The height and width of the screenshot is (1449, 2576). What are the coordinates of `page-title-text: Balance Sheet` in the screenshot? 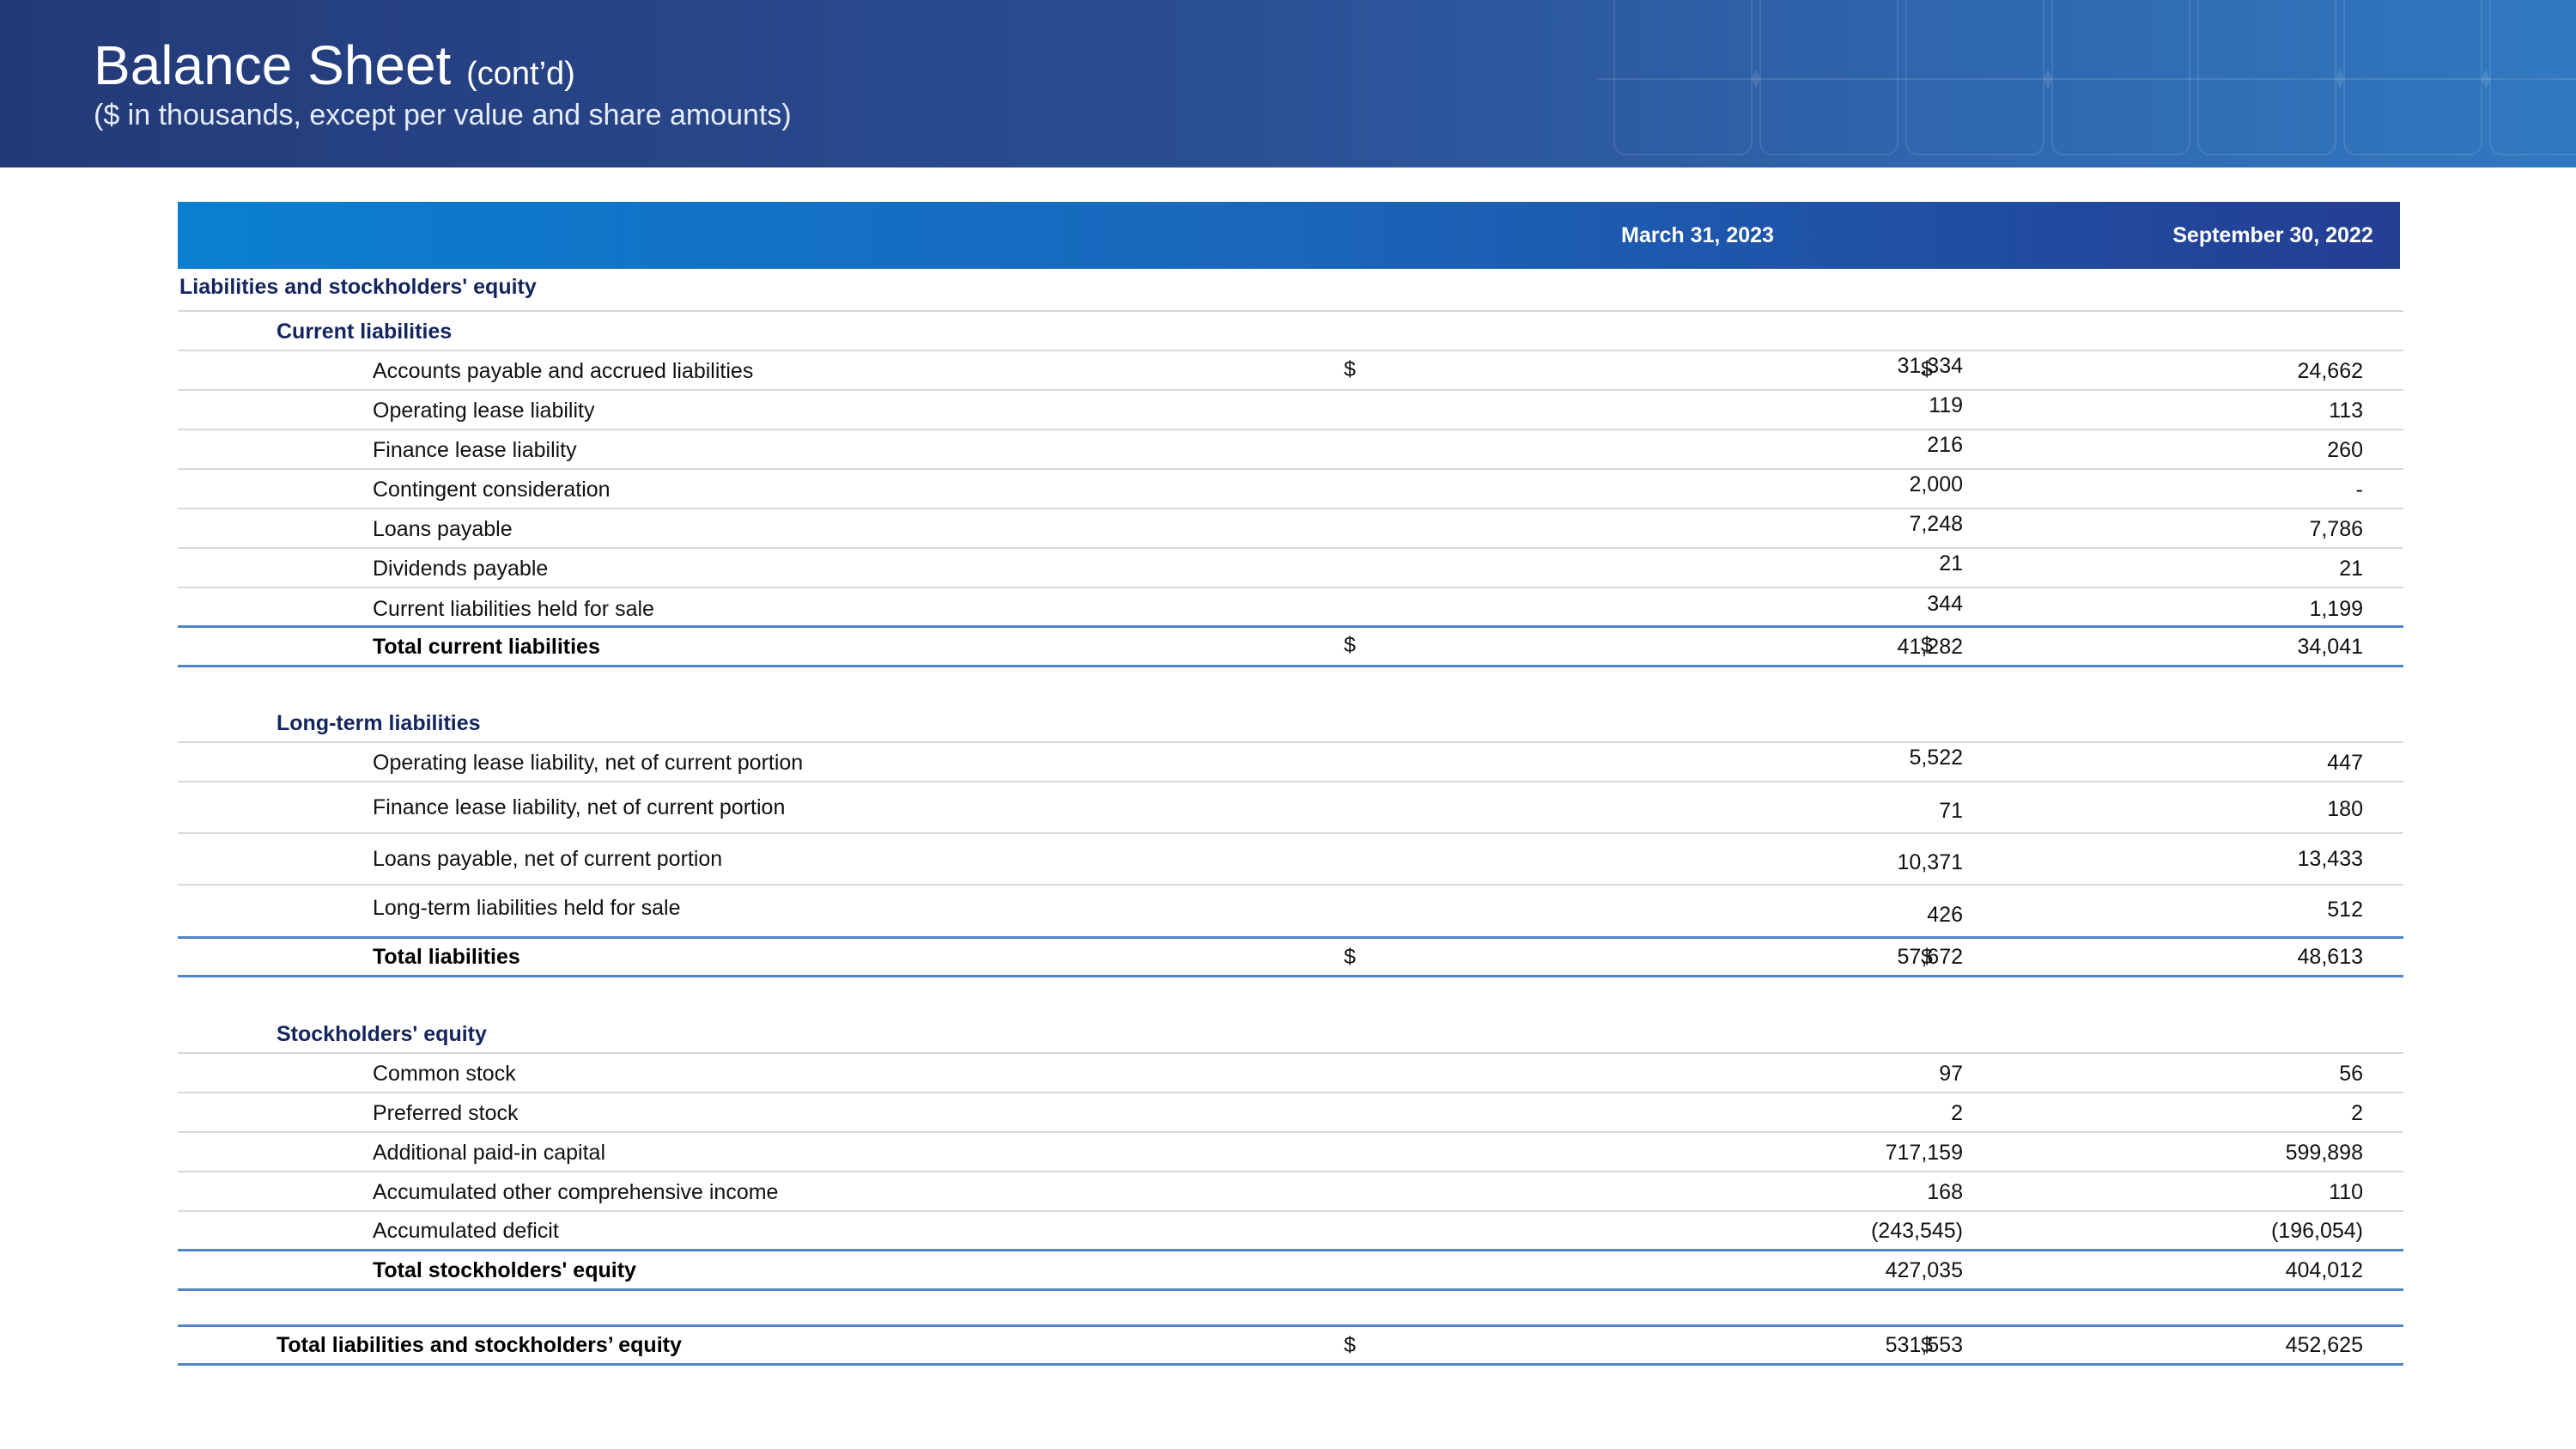 It's located at (273, 65).